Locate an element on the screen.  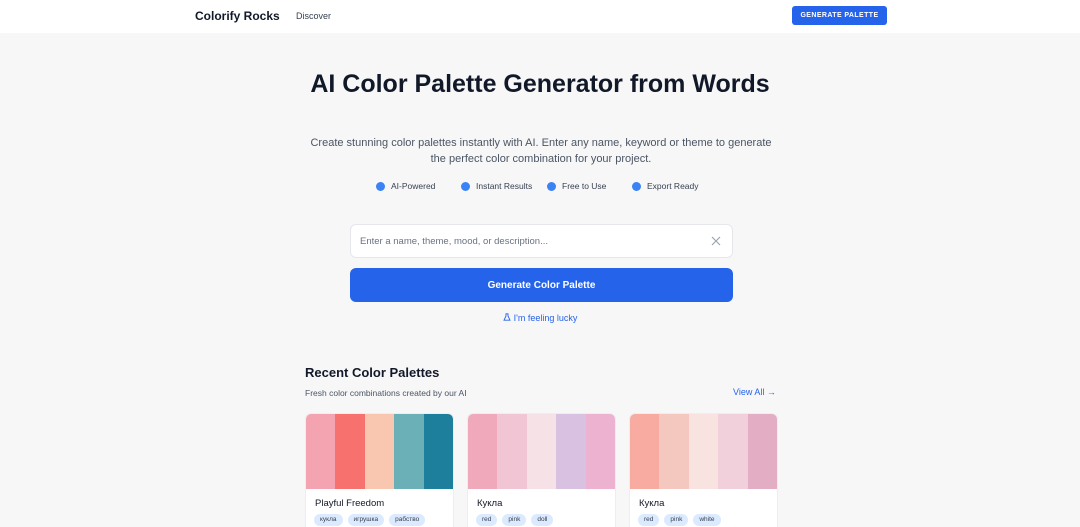
brand-logo: Colorify Rocks is located at coordinates (237, 16).